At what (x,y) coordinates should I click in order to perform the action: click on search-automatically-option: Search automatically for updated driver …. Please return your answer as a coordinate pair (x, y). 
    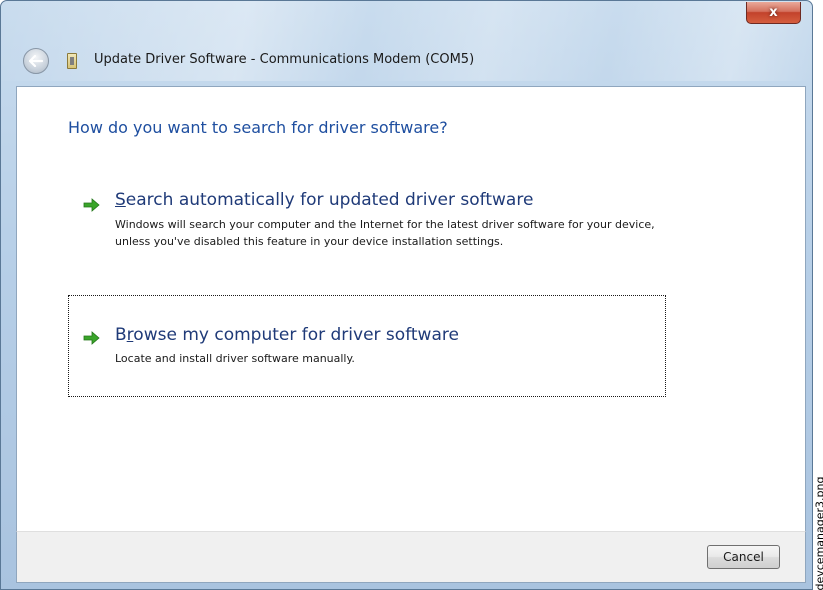
    Looking at the image, I should click on (367, 232).